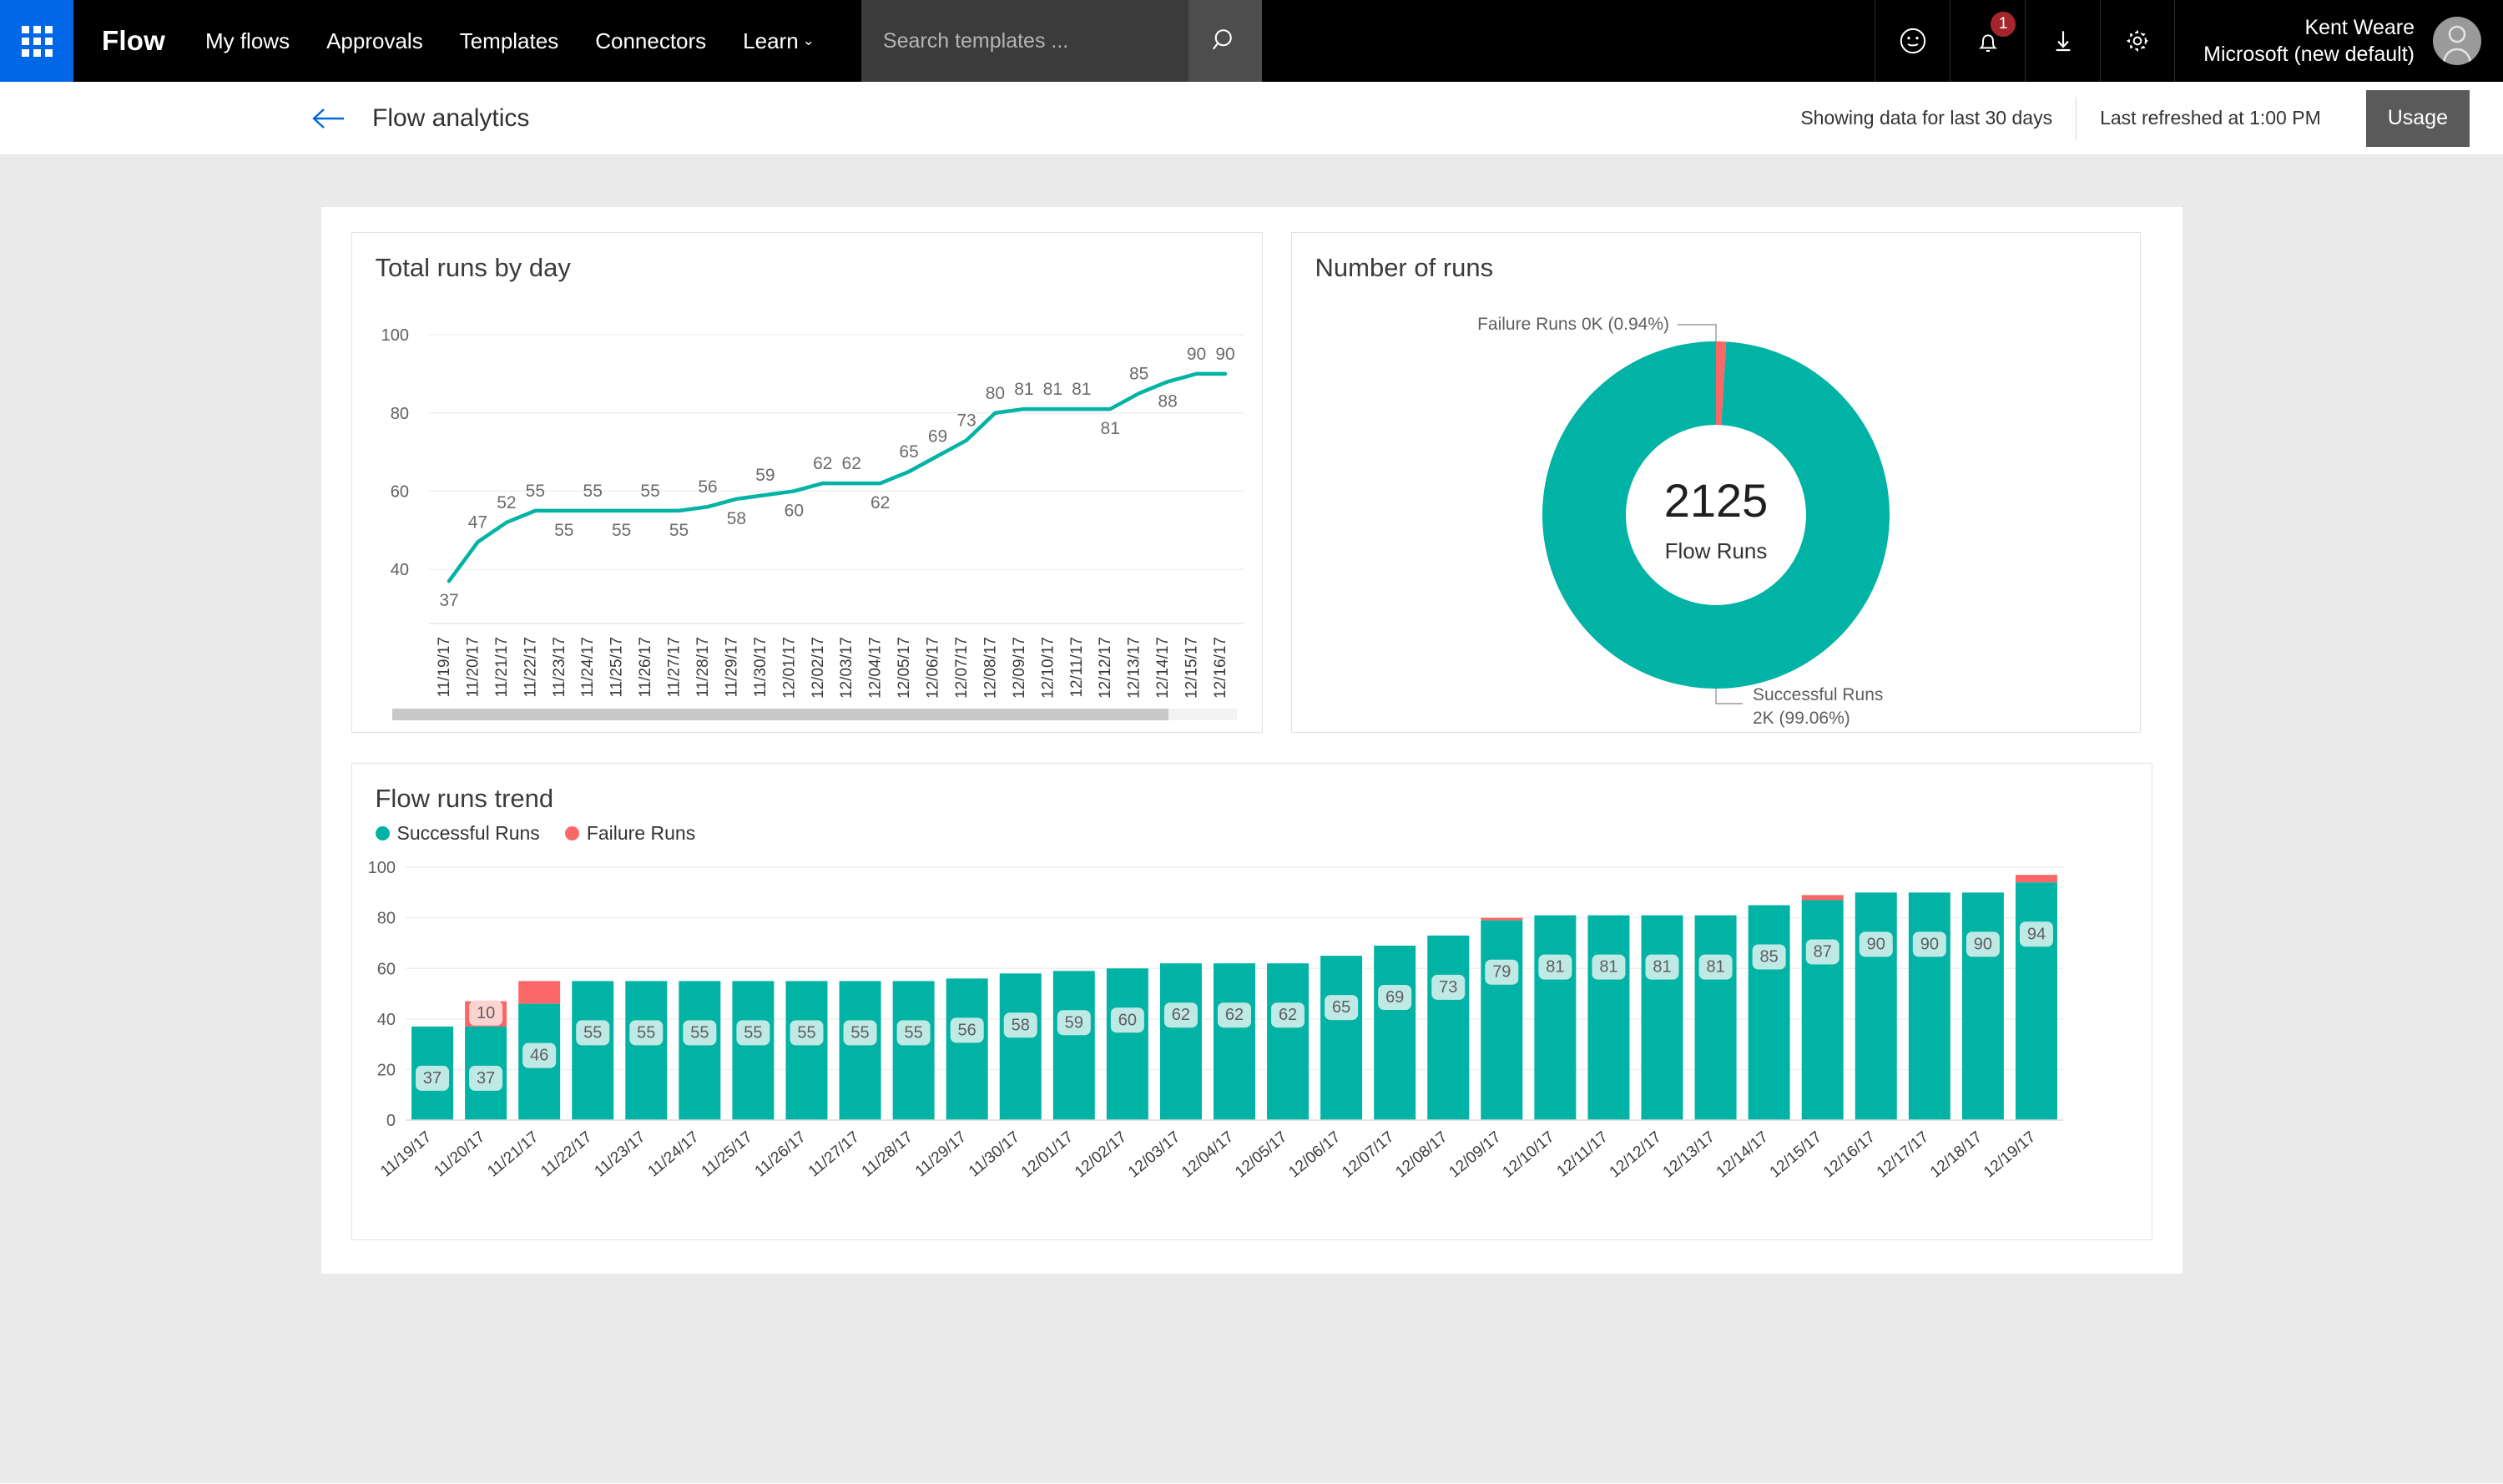  What do you see at coordinates (629, 833) in the screenshot?
I see `legend-item-failure-runs: Failure Runs` at bounding box center [629, 833].